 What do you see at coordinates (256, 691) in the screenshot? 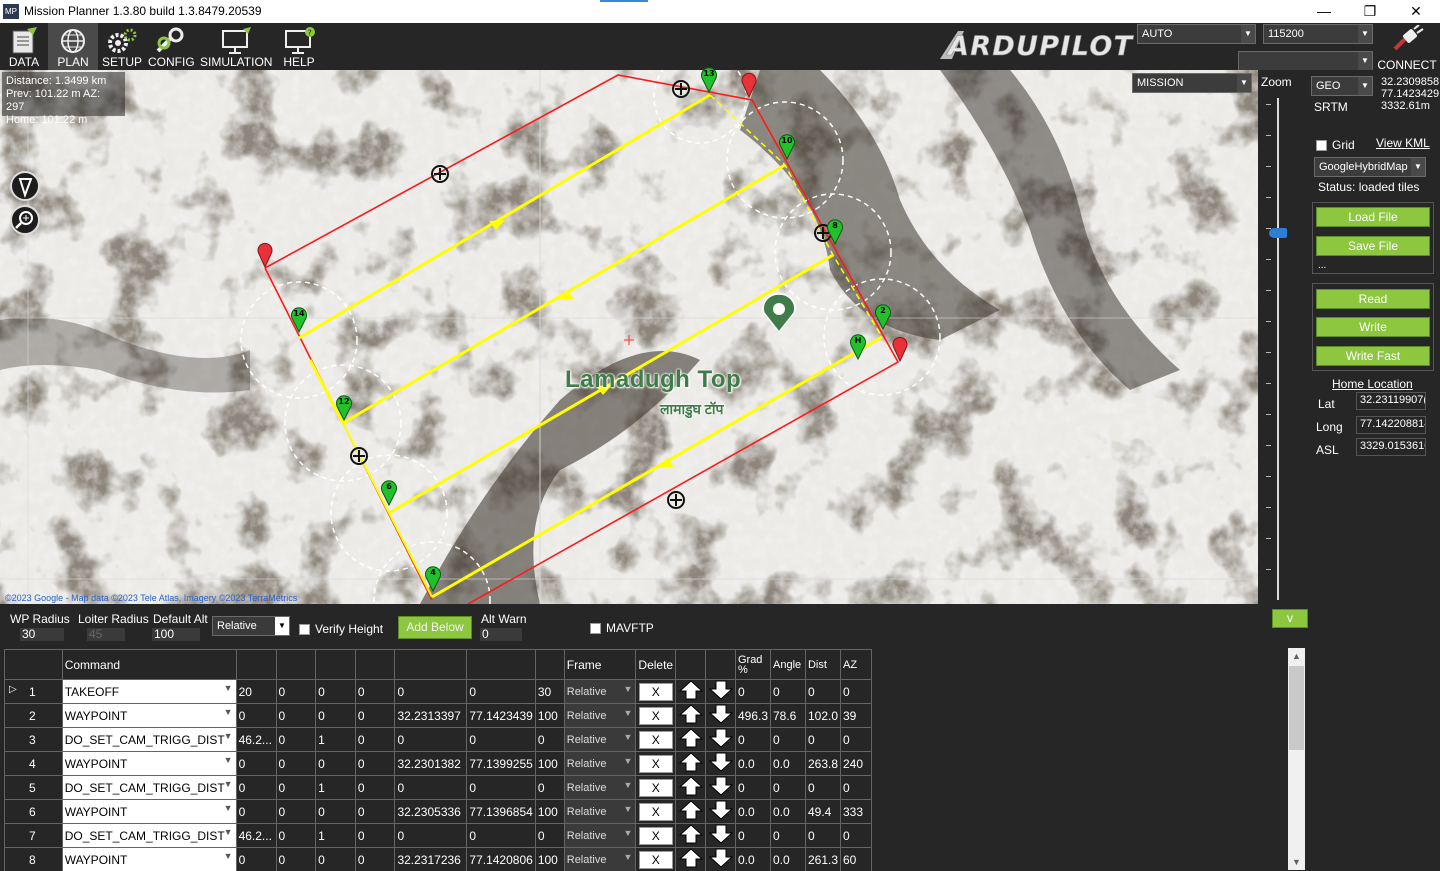
I see `param-cell: 20` at bounding box center [256, 691].